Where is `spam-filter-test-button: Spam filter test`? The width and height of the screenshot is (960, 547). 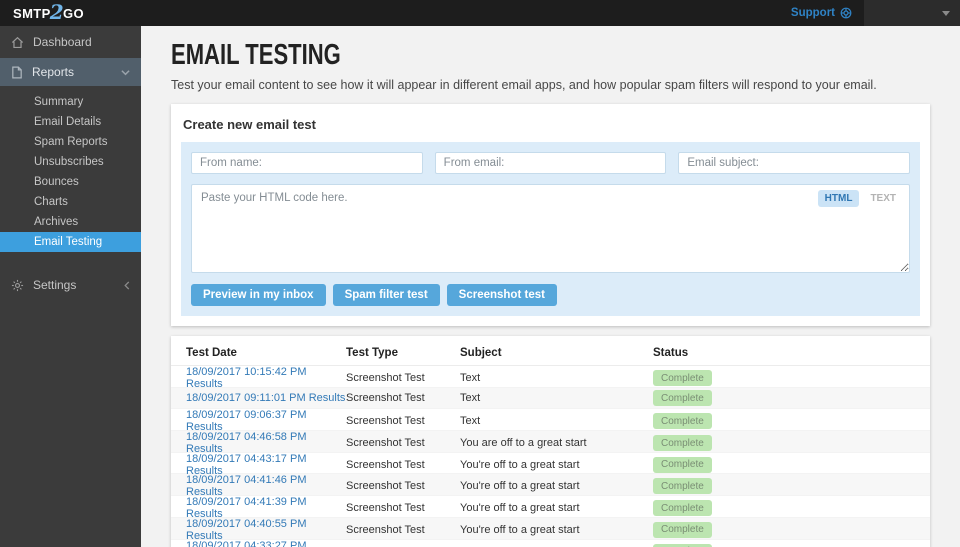 spam-filter-test-button: Spam filter test is located at coordinates (386, 295).